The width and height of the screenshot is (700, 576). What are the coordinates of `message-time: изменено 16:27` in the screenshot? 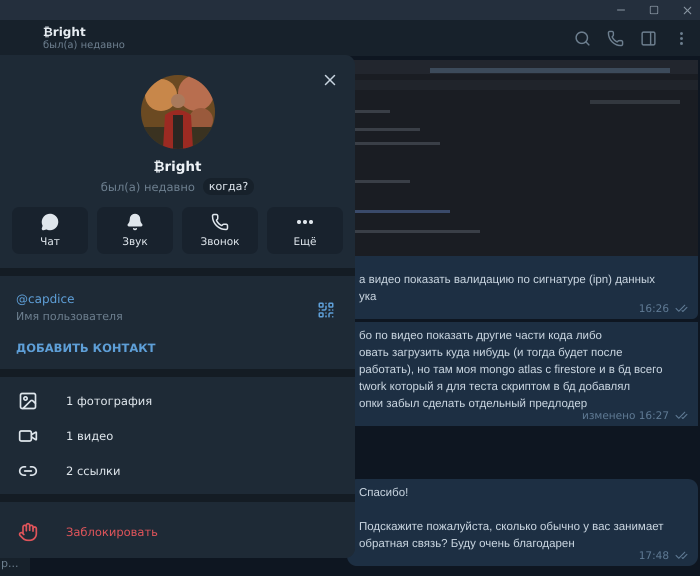 It's located at (625, 416).